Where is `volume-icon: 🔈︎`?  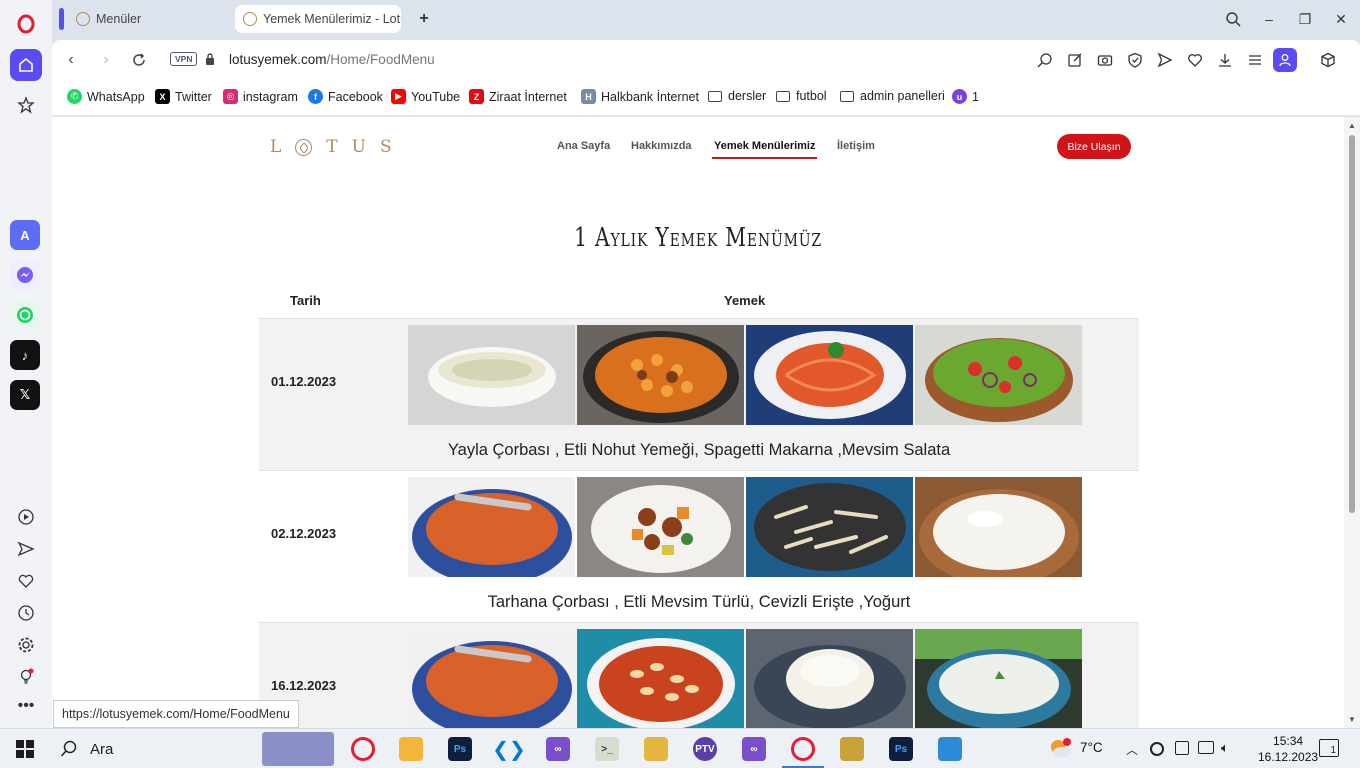 volume-icon: 🔈︎ is located at coordinates (1225, 748).